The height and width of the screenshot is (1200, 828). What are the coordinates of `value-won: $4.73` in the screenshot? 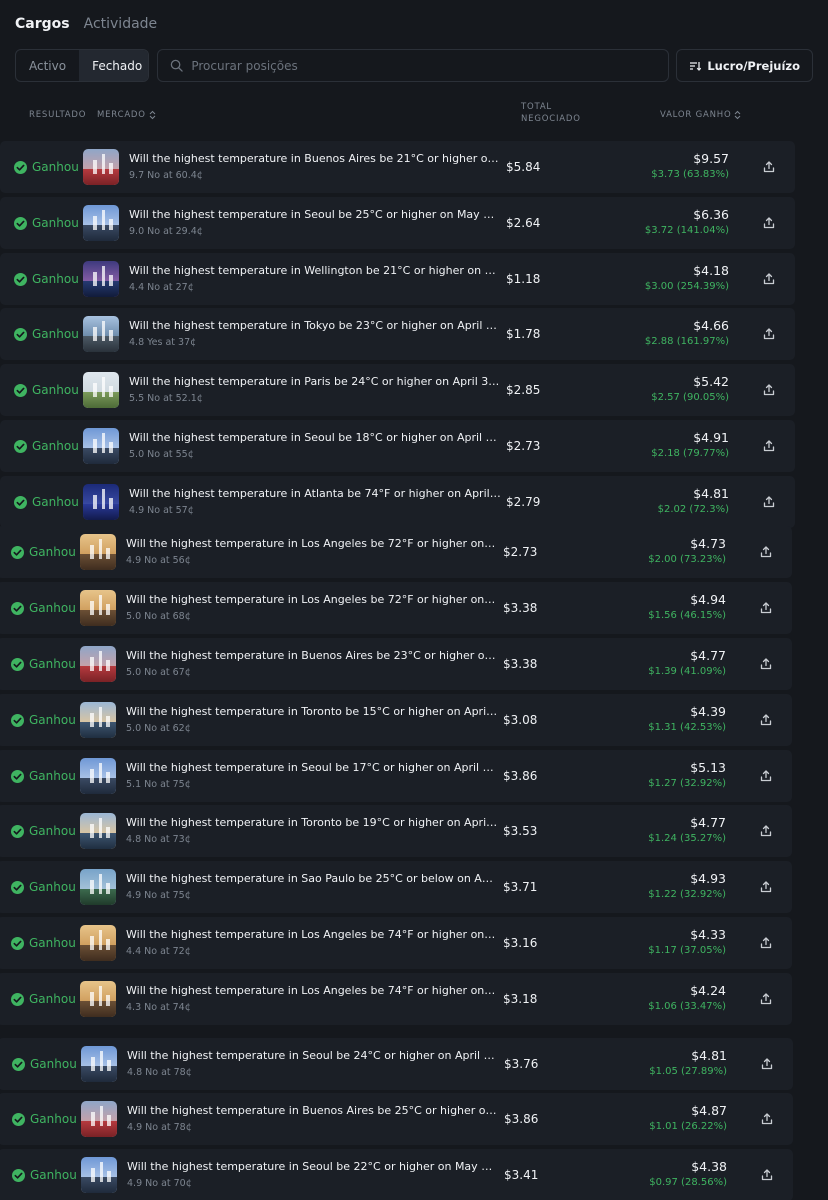 It's located at (708, 543).